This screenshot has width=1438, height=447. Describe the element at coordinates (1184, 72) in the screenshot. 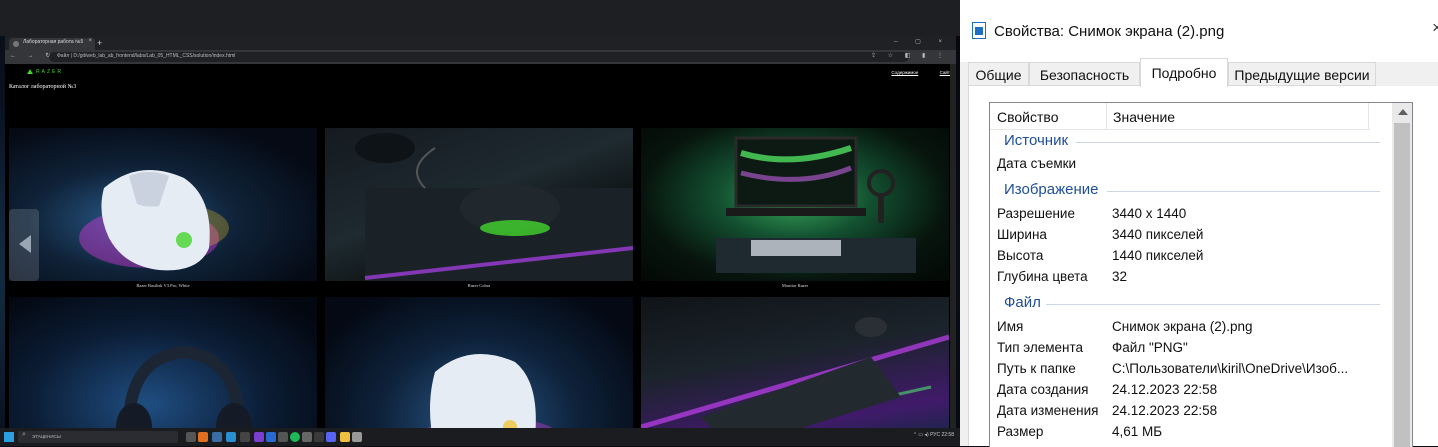

I see `tab-details: Подробно` at that location.